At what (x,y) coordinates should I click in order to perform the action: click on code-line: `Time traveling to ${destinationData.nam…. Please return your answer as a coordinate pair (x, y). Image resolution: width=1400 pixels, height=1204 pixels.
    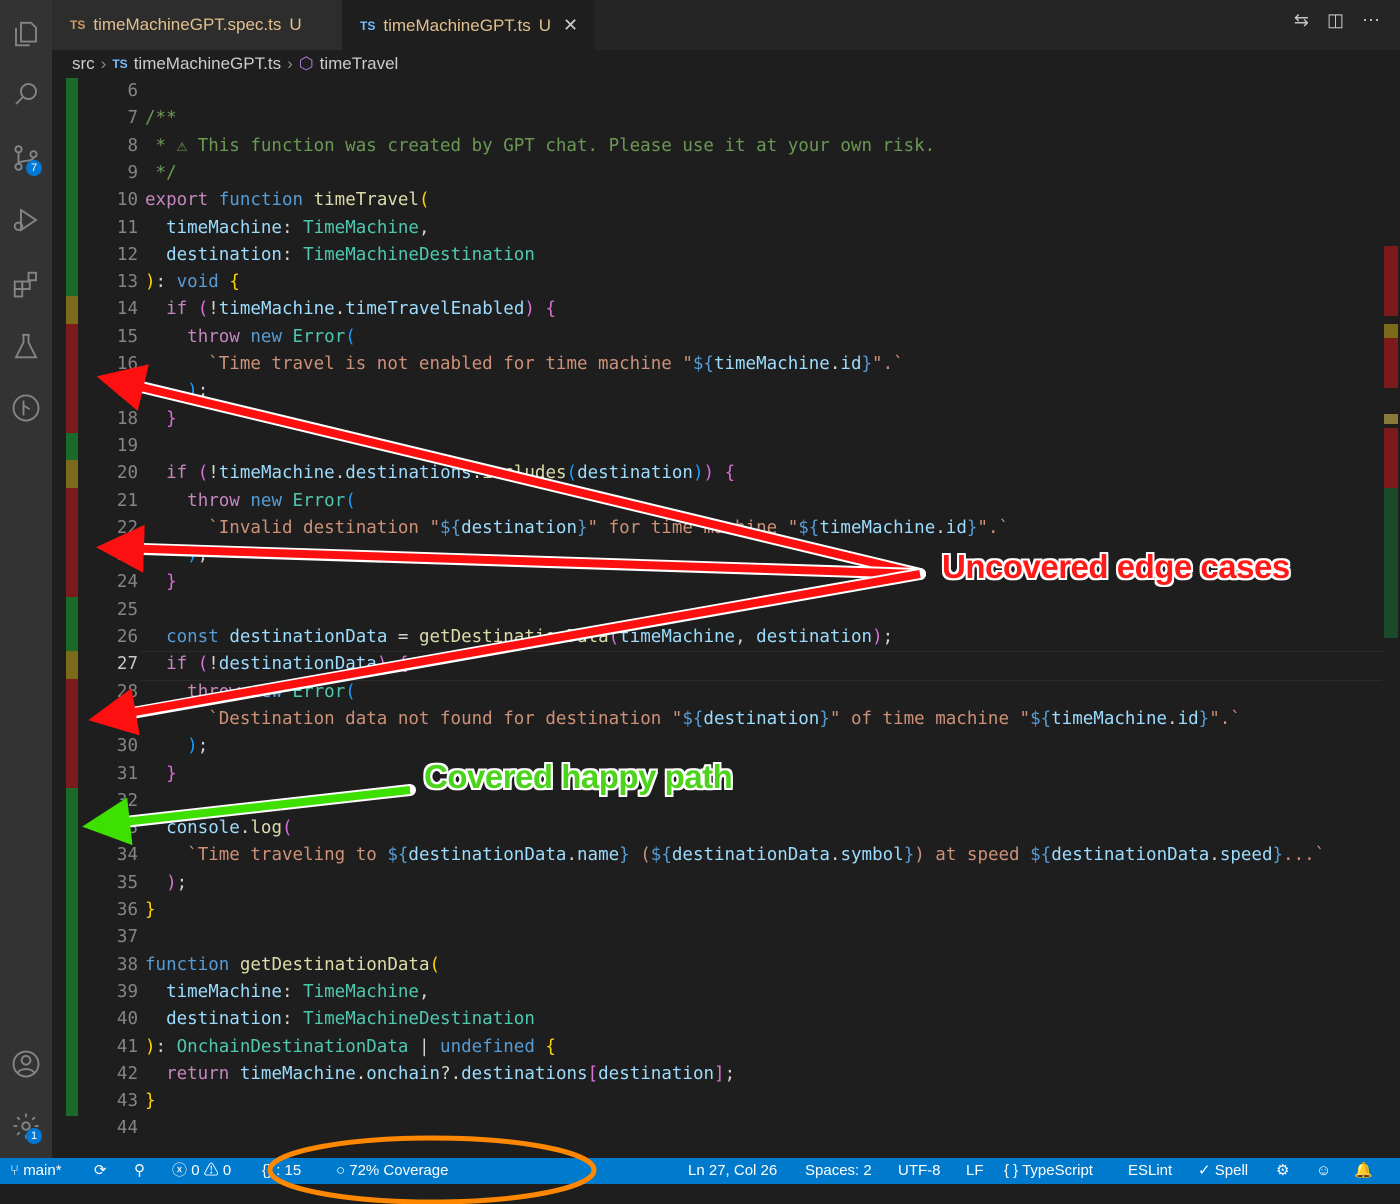
    Looking at the image, I should click on (735, 855).